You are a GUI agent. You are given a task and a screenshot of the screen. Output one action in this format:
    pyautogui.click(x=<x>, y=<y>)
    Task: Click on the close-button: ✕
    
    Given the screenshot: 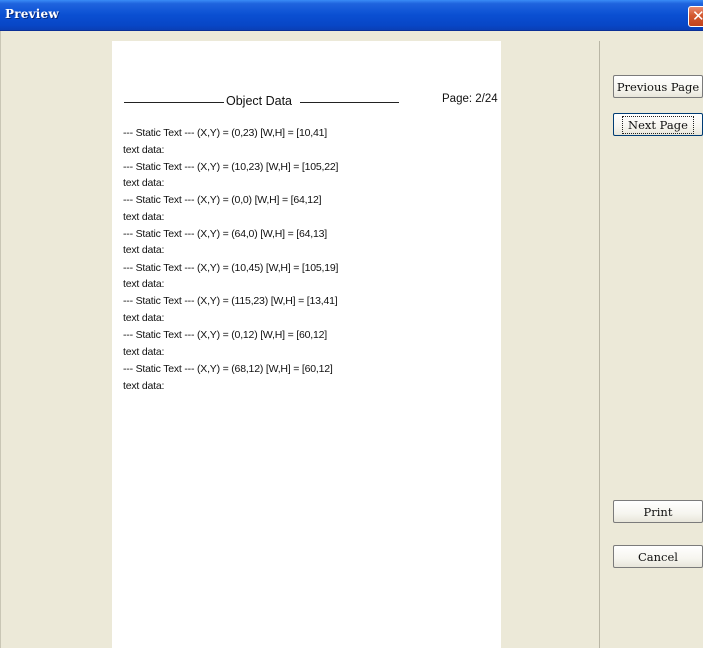 What is the action you would take?
    pyautogui.click(x=695, y=16)
    